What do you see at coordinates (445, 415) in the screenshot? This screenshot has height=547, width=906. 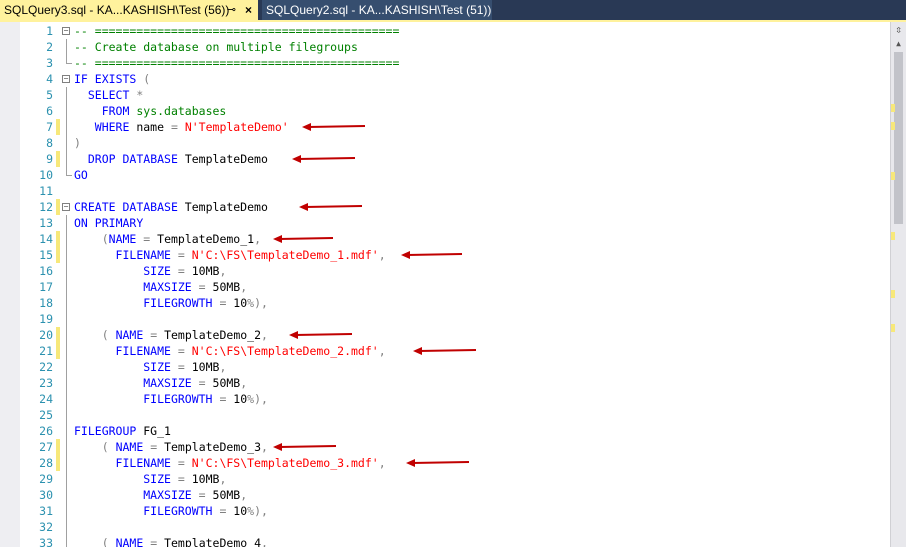 I see `code-line: 25` at bounding box center [445, 415].